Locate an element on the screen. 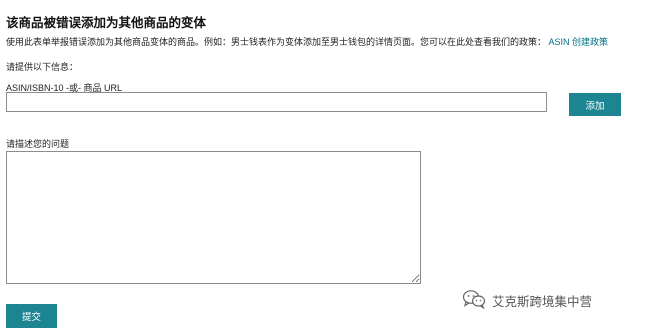 The image size is (645, 328). page-title: 该商品被错误添加为其他商品的变体 is located at coordinates (106, 23).